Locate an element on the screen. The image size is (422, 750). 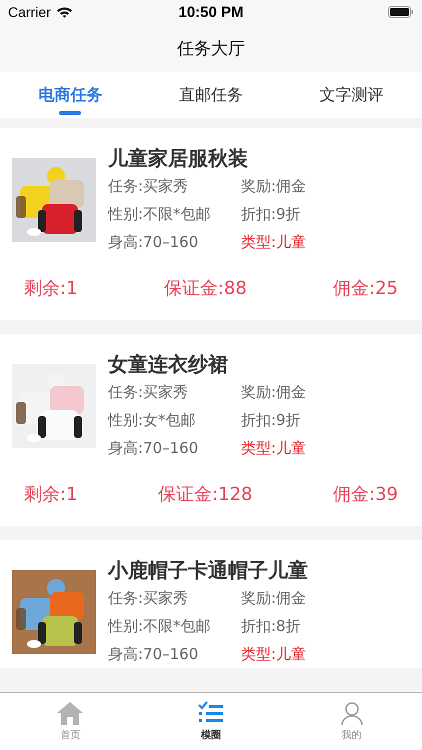
tab-bar-item: 我的 is located at coordinates (351, 721).